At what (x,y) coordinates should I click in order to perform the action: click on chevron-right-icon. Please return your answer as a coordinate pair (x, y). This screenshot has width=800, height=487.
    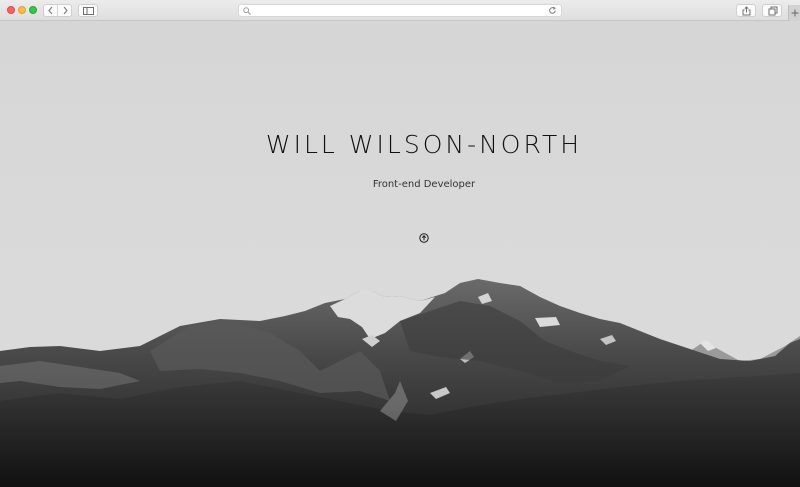
    Looking at the image, I should click on (65, 10).